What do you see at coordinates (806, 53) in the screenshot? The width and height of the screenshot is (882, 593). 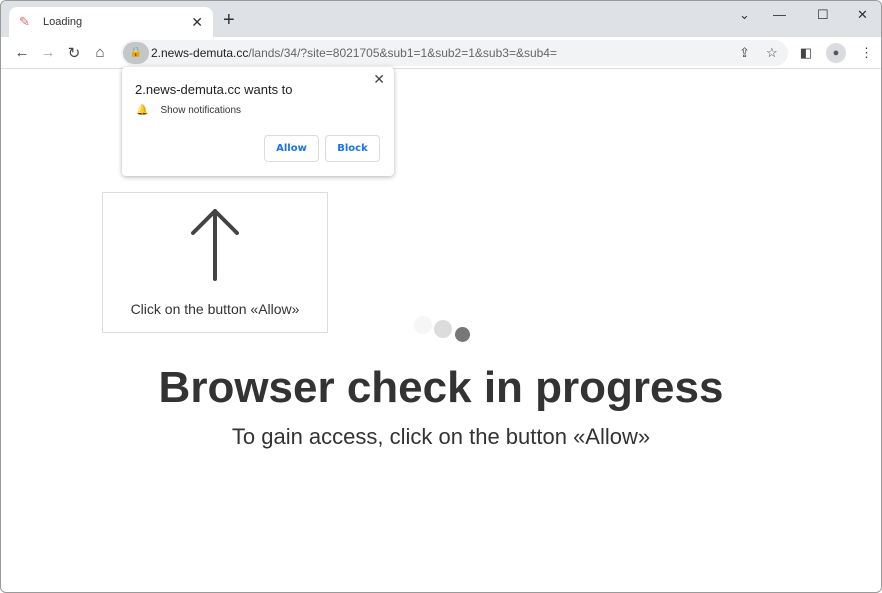 I see `side-panel-icon: ◧` at bounding box center [806, 53].